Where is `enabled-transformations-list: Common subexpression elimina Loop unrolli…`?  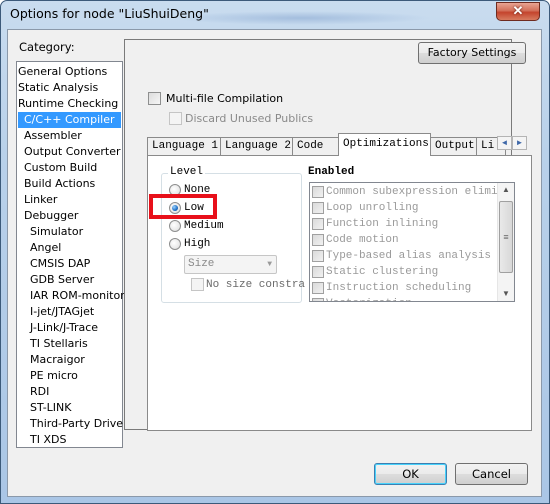 enabled-transformations-list: Common subexpression elimina Loop unrolli… is located at coordinates (412, 242).